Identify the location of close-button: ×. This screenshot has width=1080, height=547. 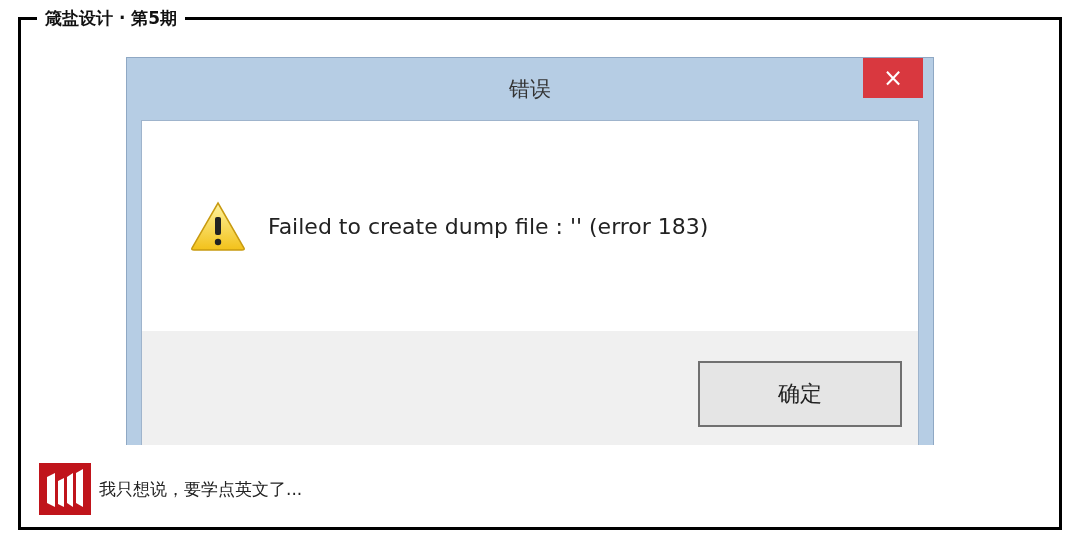
(893, 78).